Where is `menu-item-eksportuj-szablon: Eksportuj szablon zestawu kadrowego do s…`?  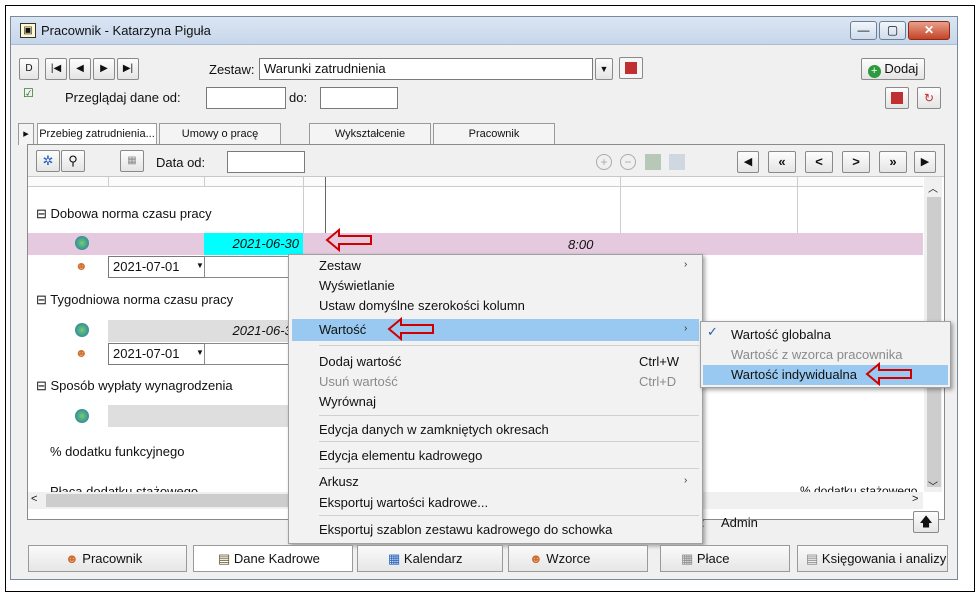
menu-item-eksportuj-szablon: Eksportuj szablon zestawu kadrowego do s… is located at coordinates (465, 530).